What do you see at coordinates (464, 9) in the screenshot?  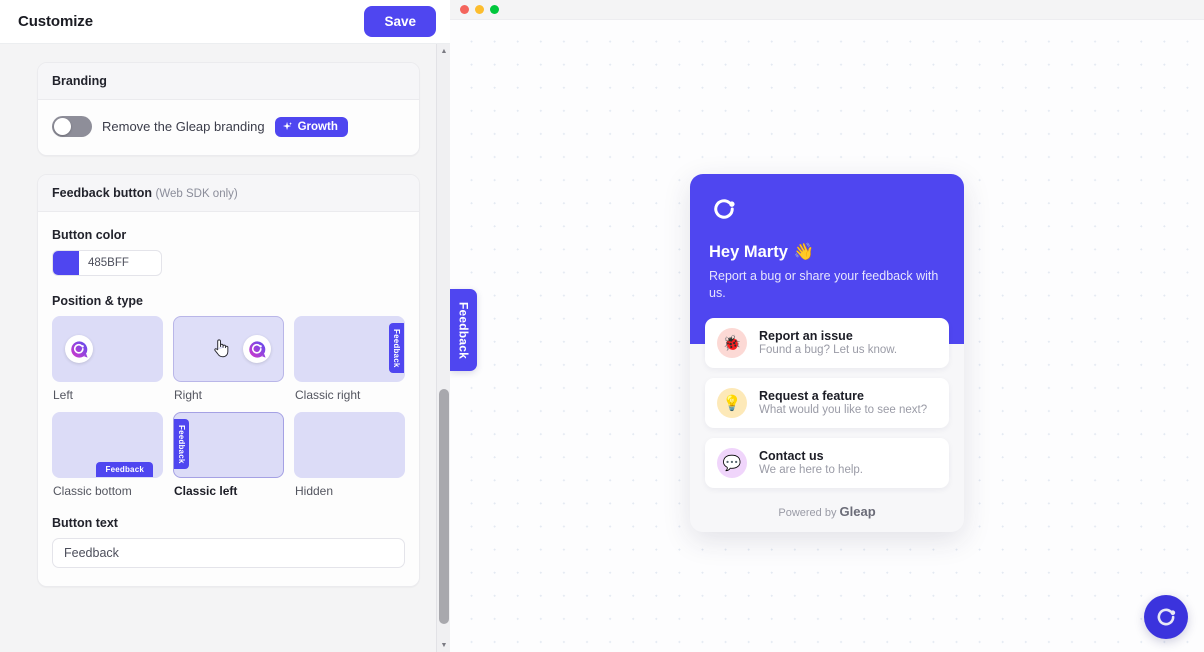 I see `window-close-dot` at bounding box center [464, 9].